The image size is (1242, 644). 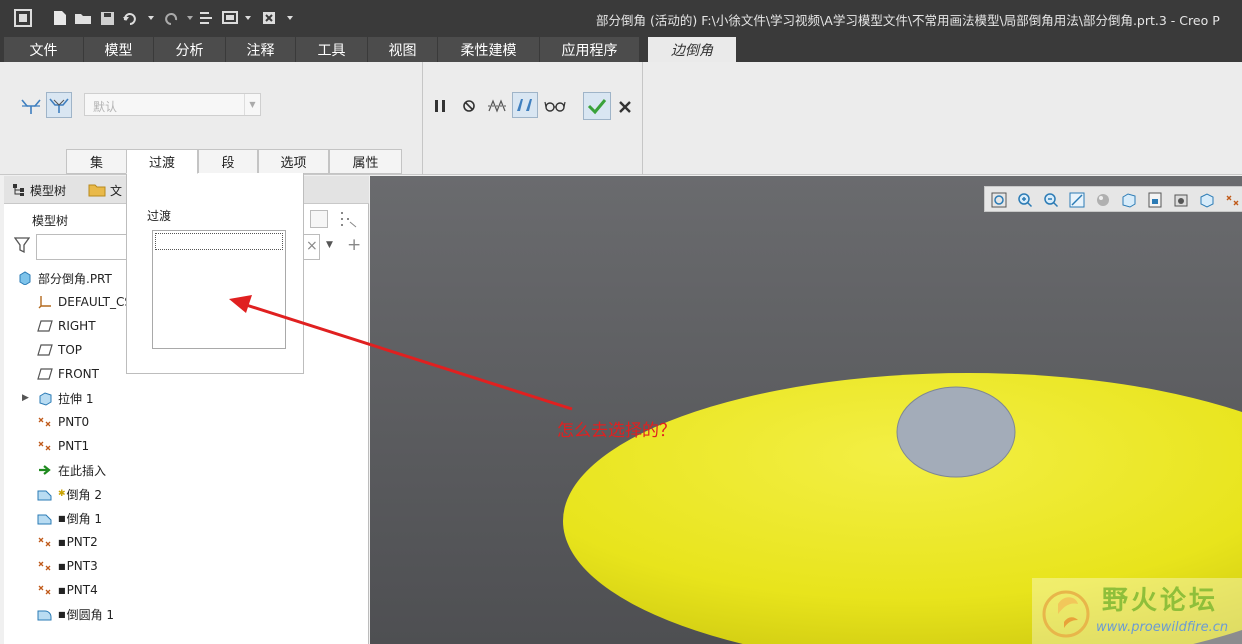 I want to click on tab-analysis: 分析, so click(x=190, y=49).